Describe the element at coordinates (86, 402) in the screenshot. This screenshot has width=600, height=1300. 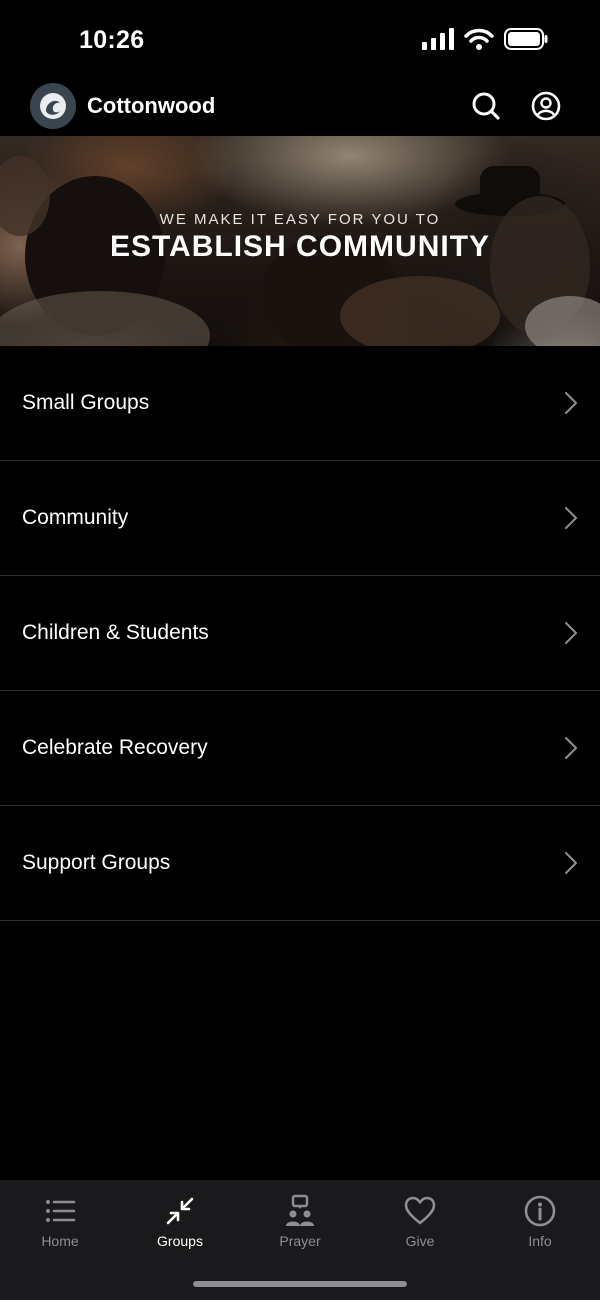
I see `menu-item-label: Small Groups` at that location.